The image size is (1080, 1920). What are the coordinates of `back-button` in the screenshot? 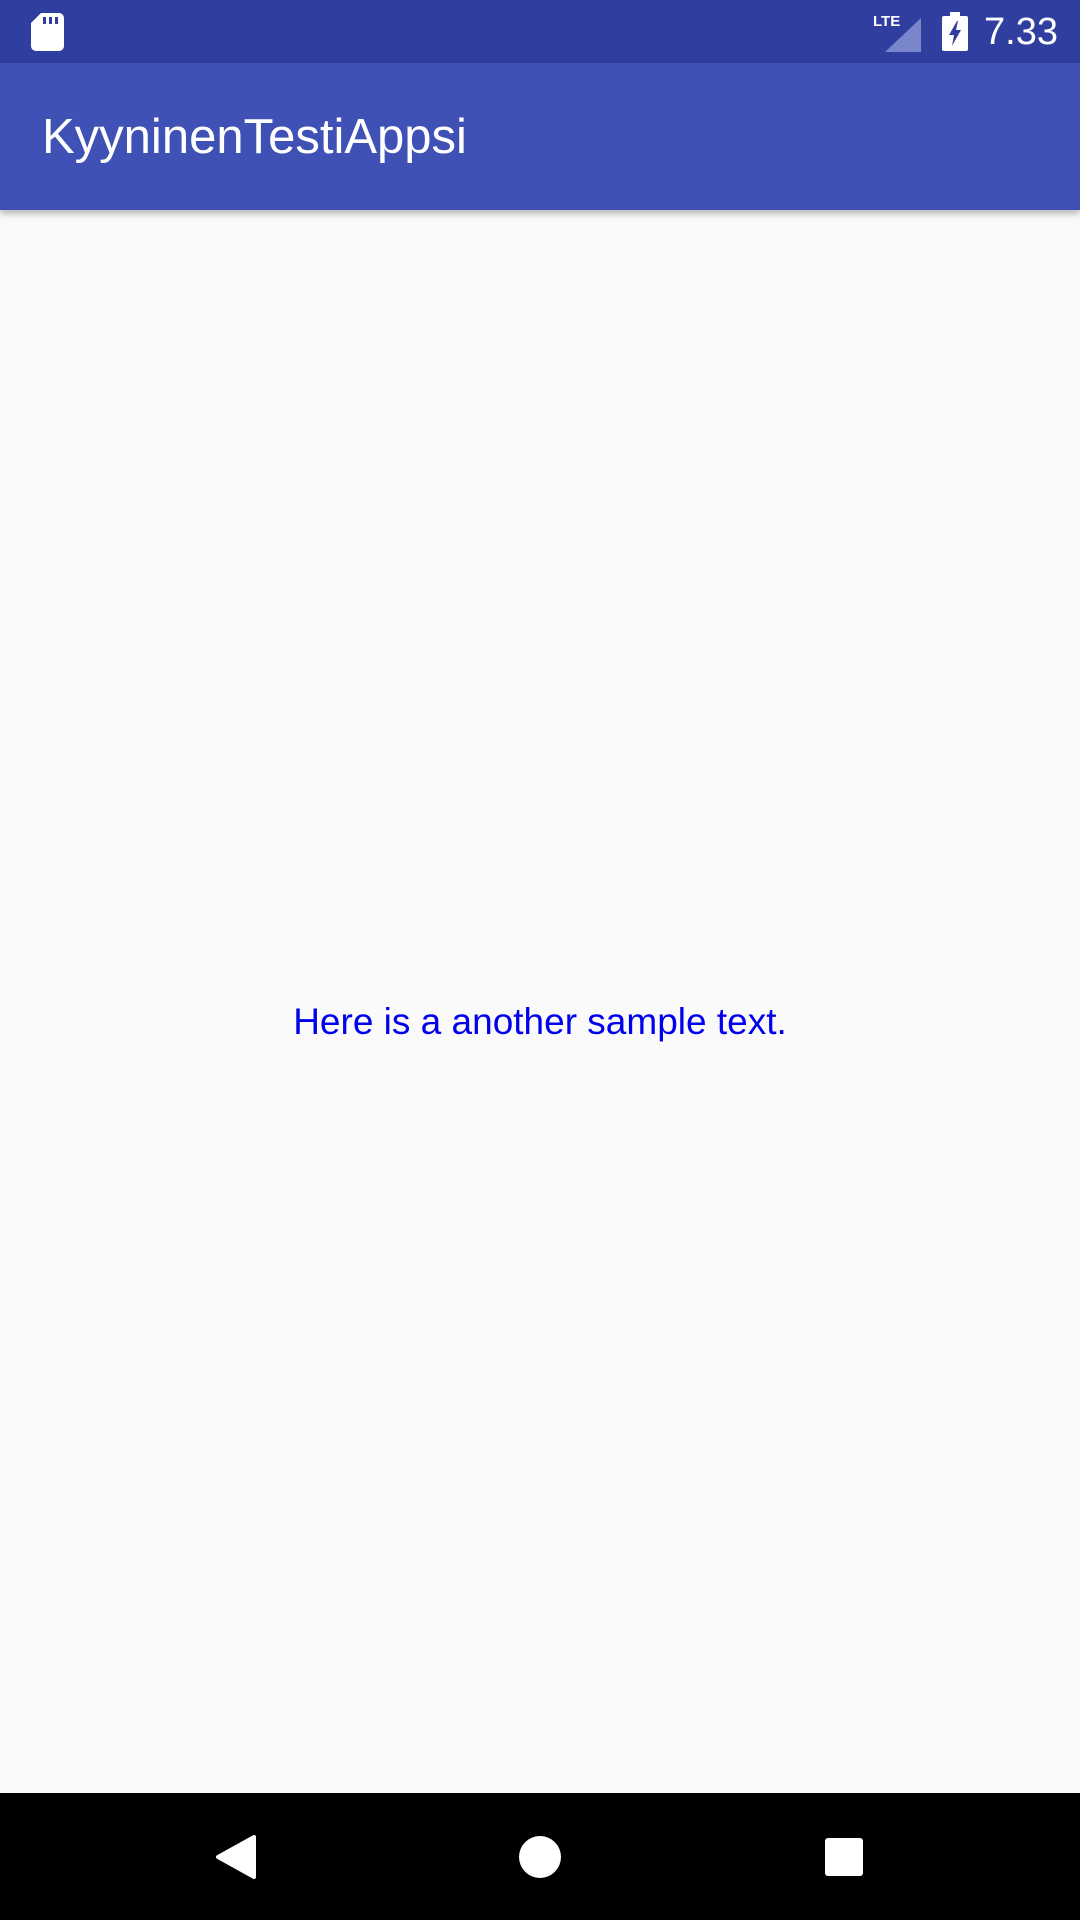 It's located at (236, 1857).